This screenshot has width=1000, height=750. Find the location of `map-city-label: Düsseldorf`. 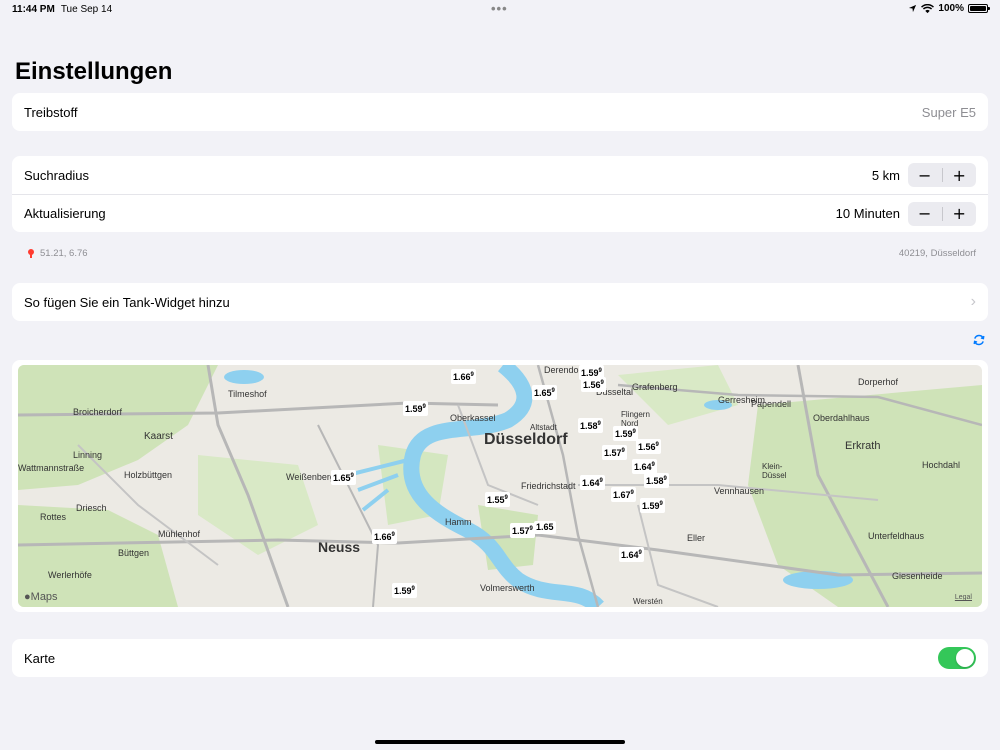

map-city-label: Düsseldorf is located at coordinates (526, 439).